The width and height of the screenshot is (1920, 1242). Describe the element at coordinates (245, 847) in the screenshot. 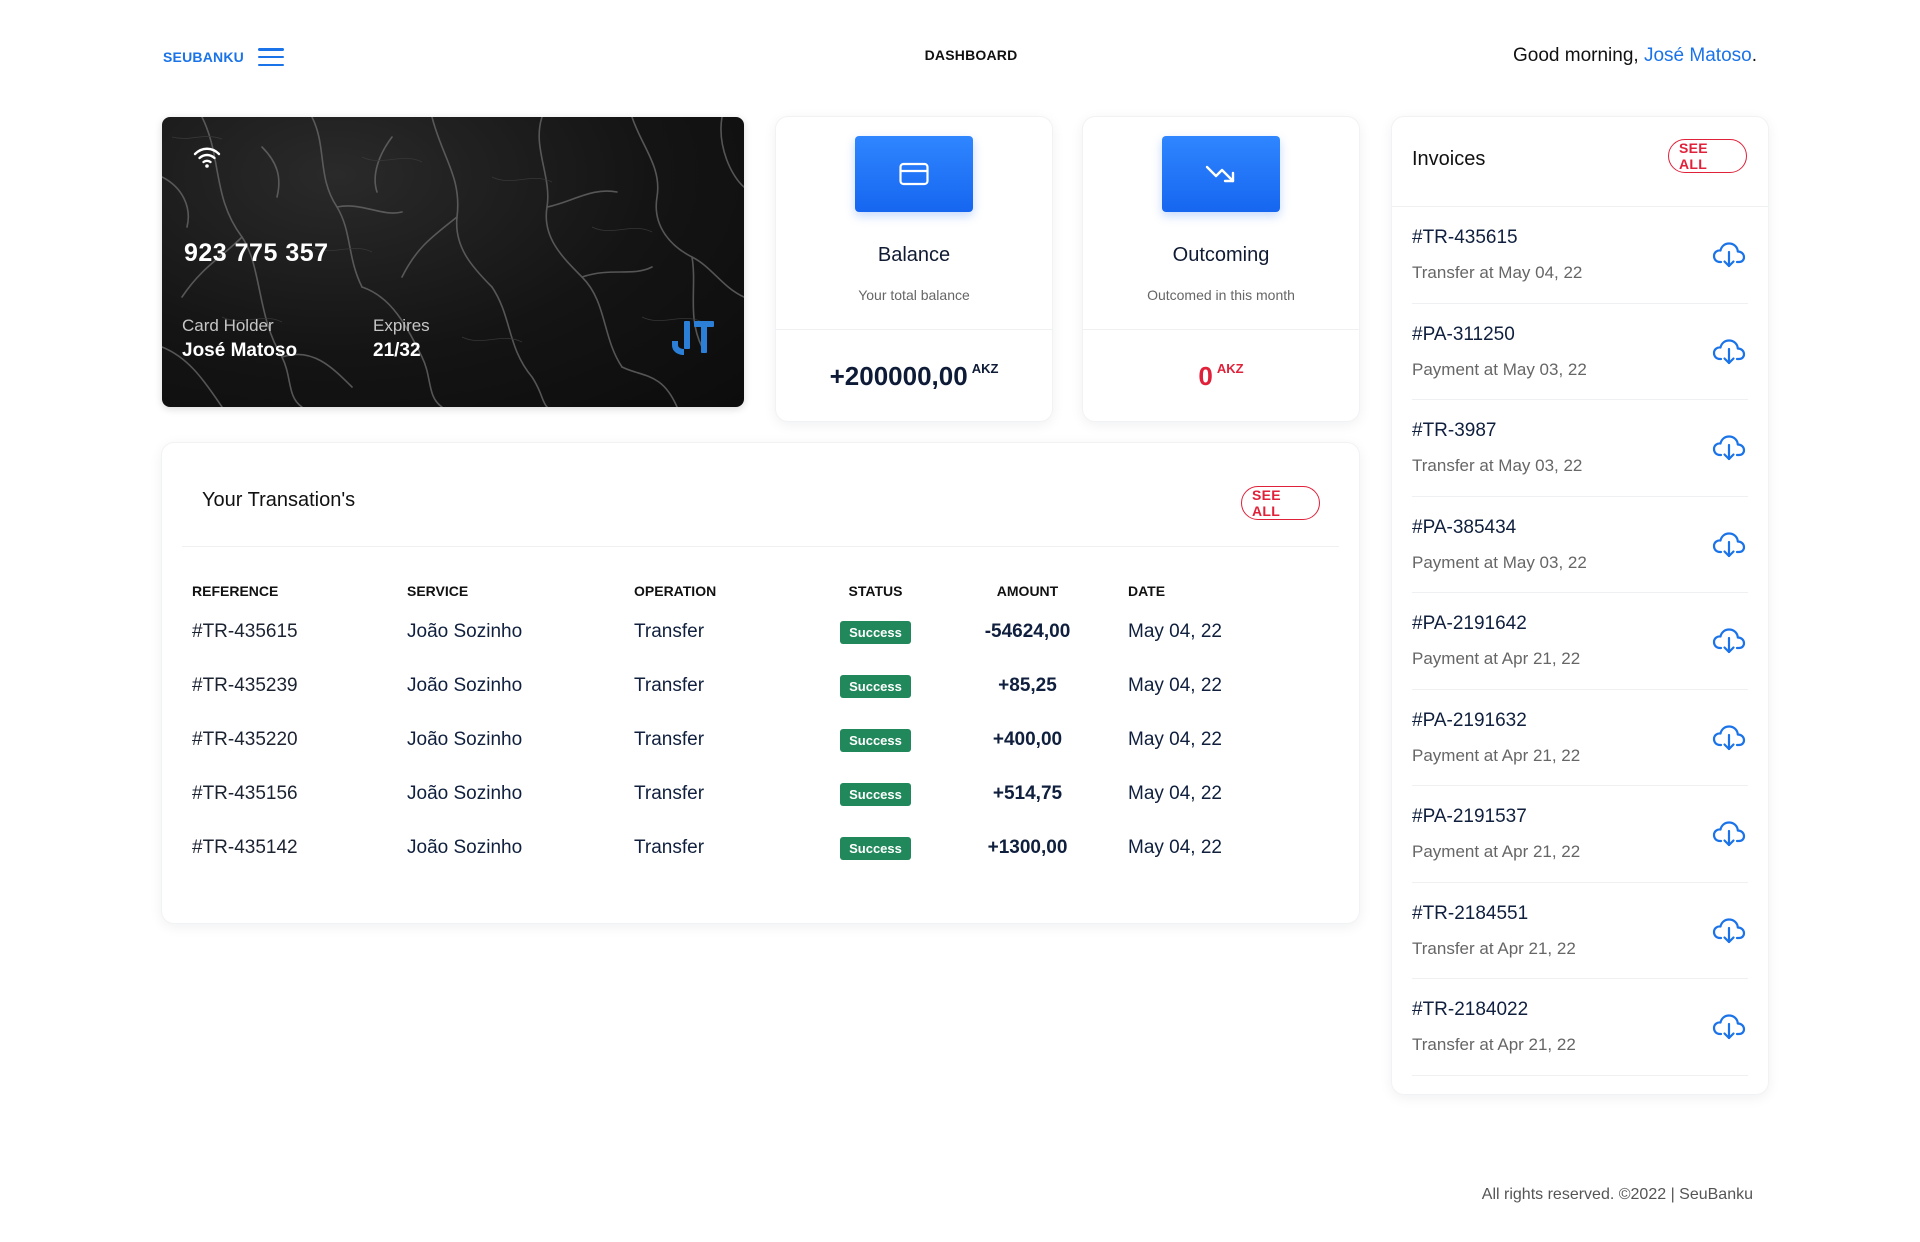

I see `reference-cell: #TR-435142` at that location.